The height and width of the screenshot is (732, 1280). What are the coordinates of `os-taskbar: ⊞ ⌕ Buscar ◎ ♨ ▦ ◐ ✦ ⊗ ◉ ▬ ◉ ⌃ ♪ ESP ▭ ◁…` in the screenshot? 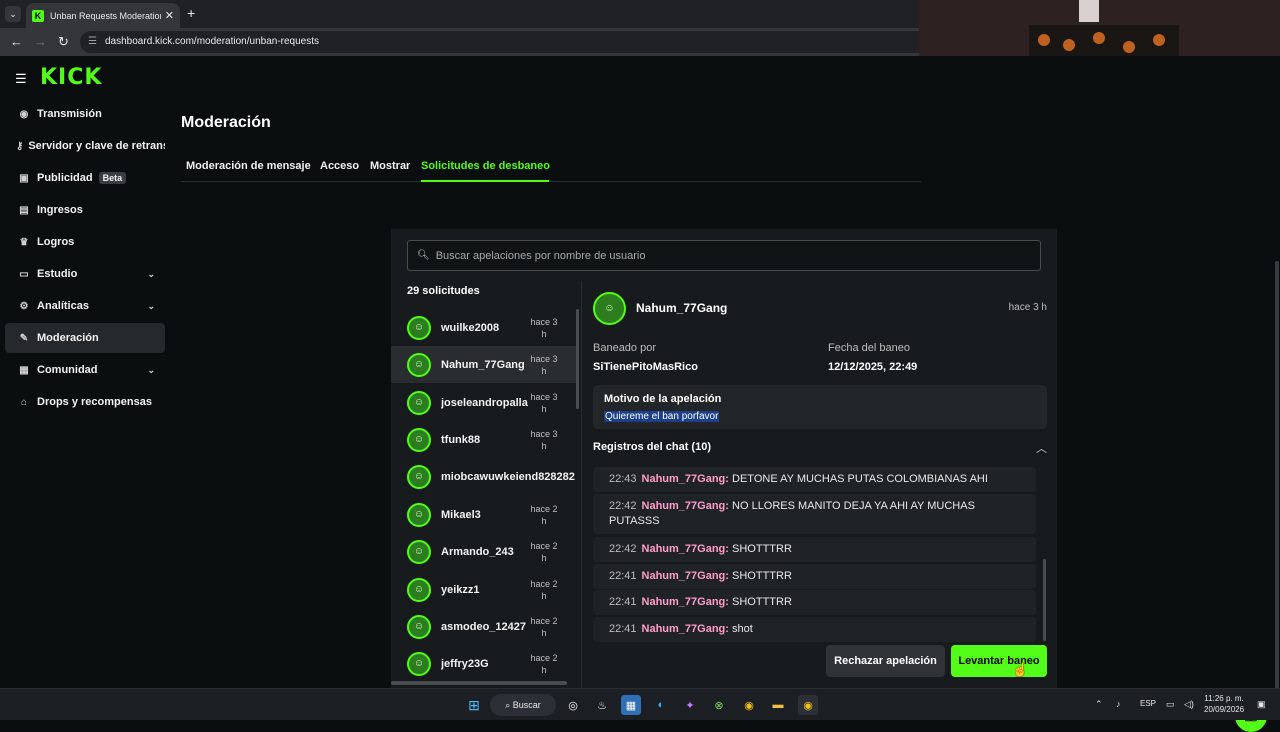 It's located at (640, 704).